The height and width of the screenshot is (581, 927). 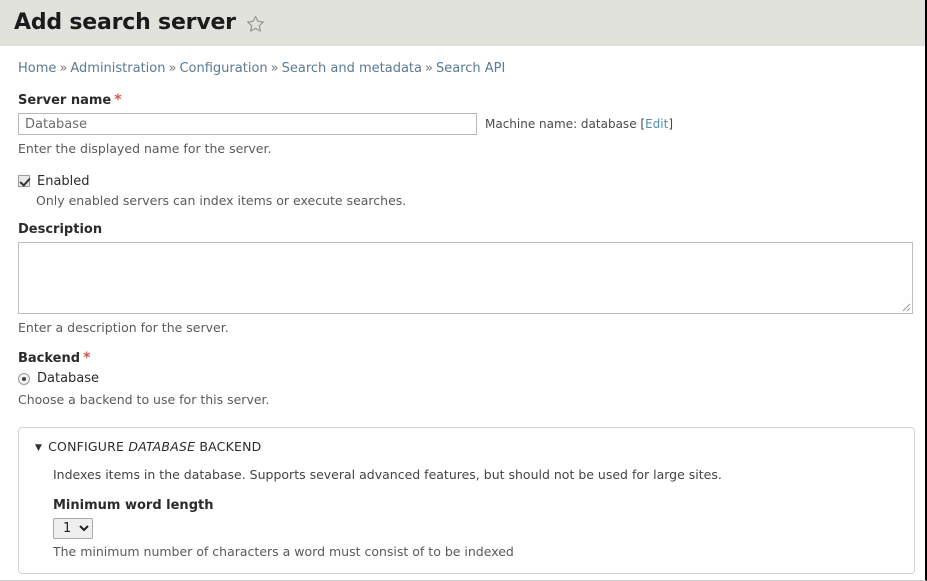 I want to click on backend-label-text: Backend, so click(x=49, y=359).